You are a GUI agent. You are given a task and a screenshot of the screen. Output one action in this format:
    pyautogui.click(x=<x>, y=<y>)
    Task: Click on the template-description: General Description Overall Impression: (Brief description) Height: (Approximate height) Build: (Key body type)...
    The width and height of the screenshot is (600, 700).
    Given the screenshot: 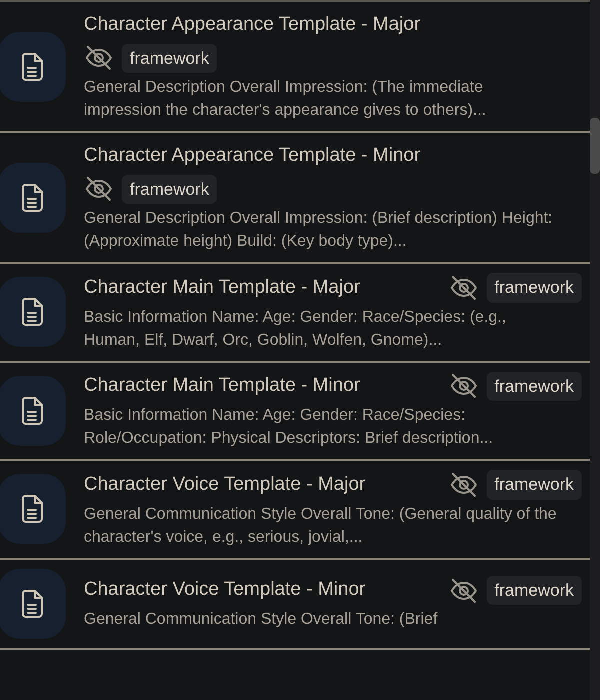 What is the action you would take?
    pyautogui.click(x=319, y=230)
    